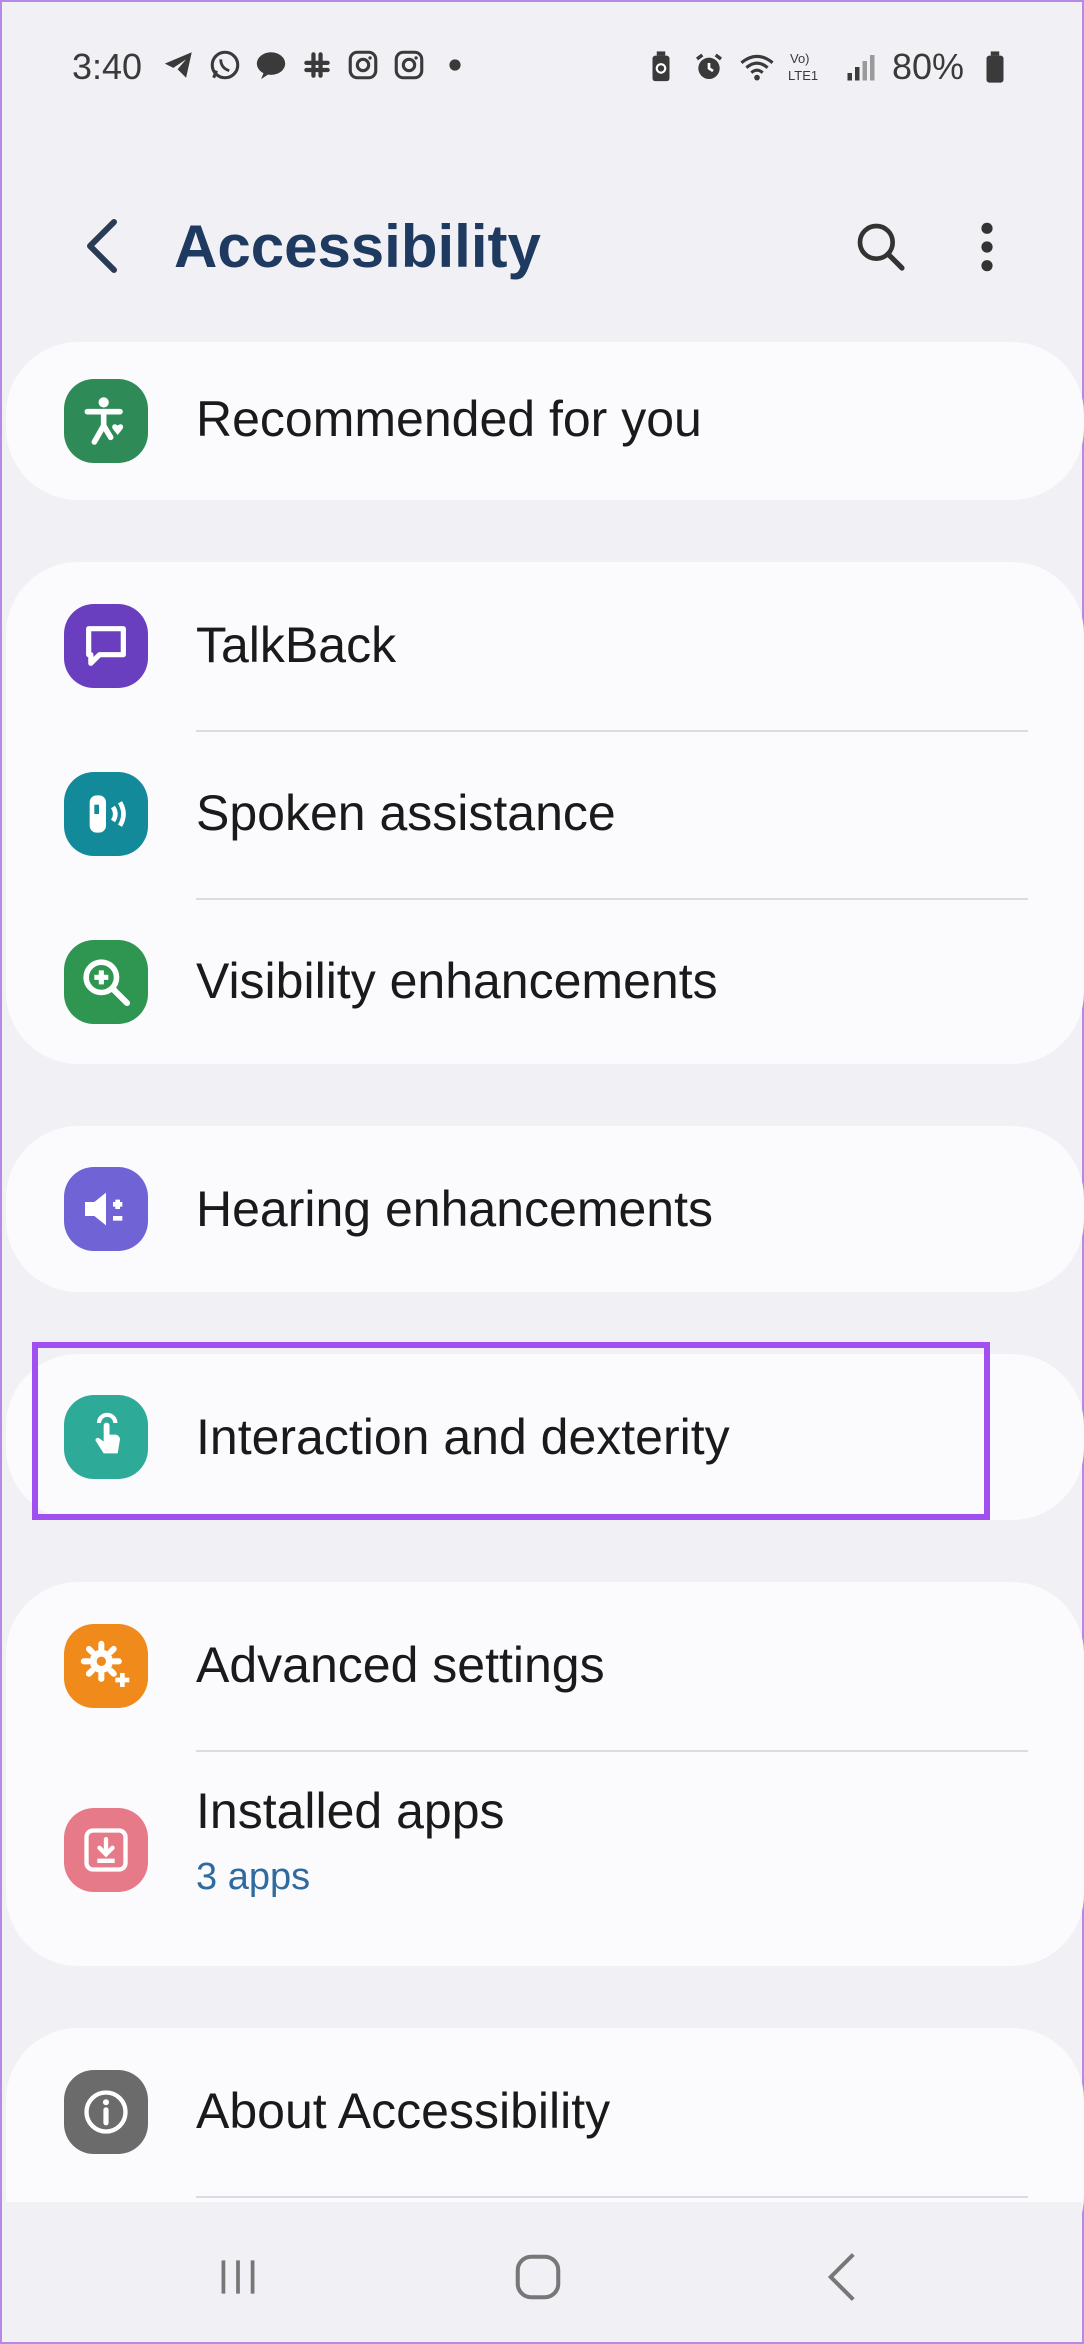 The width and height of the screenshot is (1084, 2344). What do you see at coordinates (545, 646) in the screenshot?
I see `menu-item-talkback: TalkBack` at bounding box center [545, 646].